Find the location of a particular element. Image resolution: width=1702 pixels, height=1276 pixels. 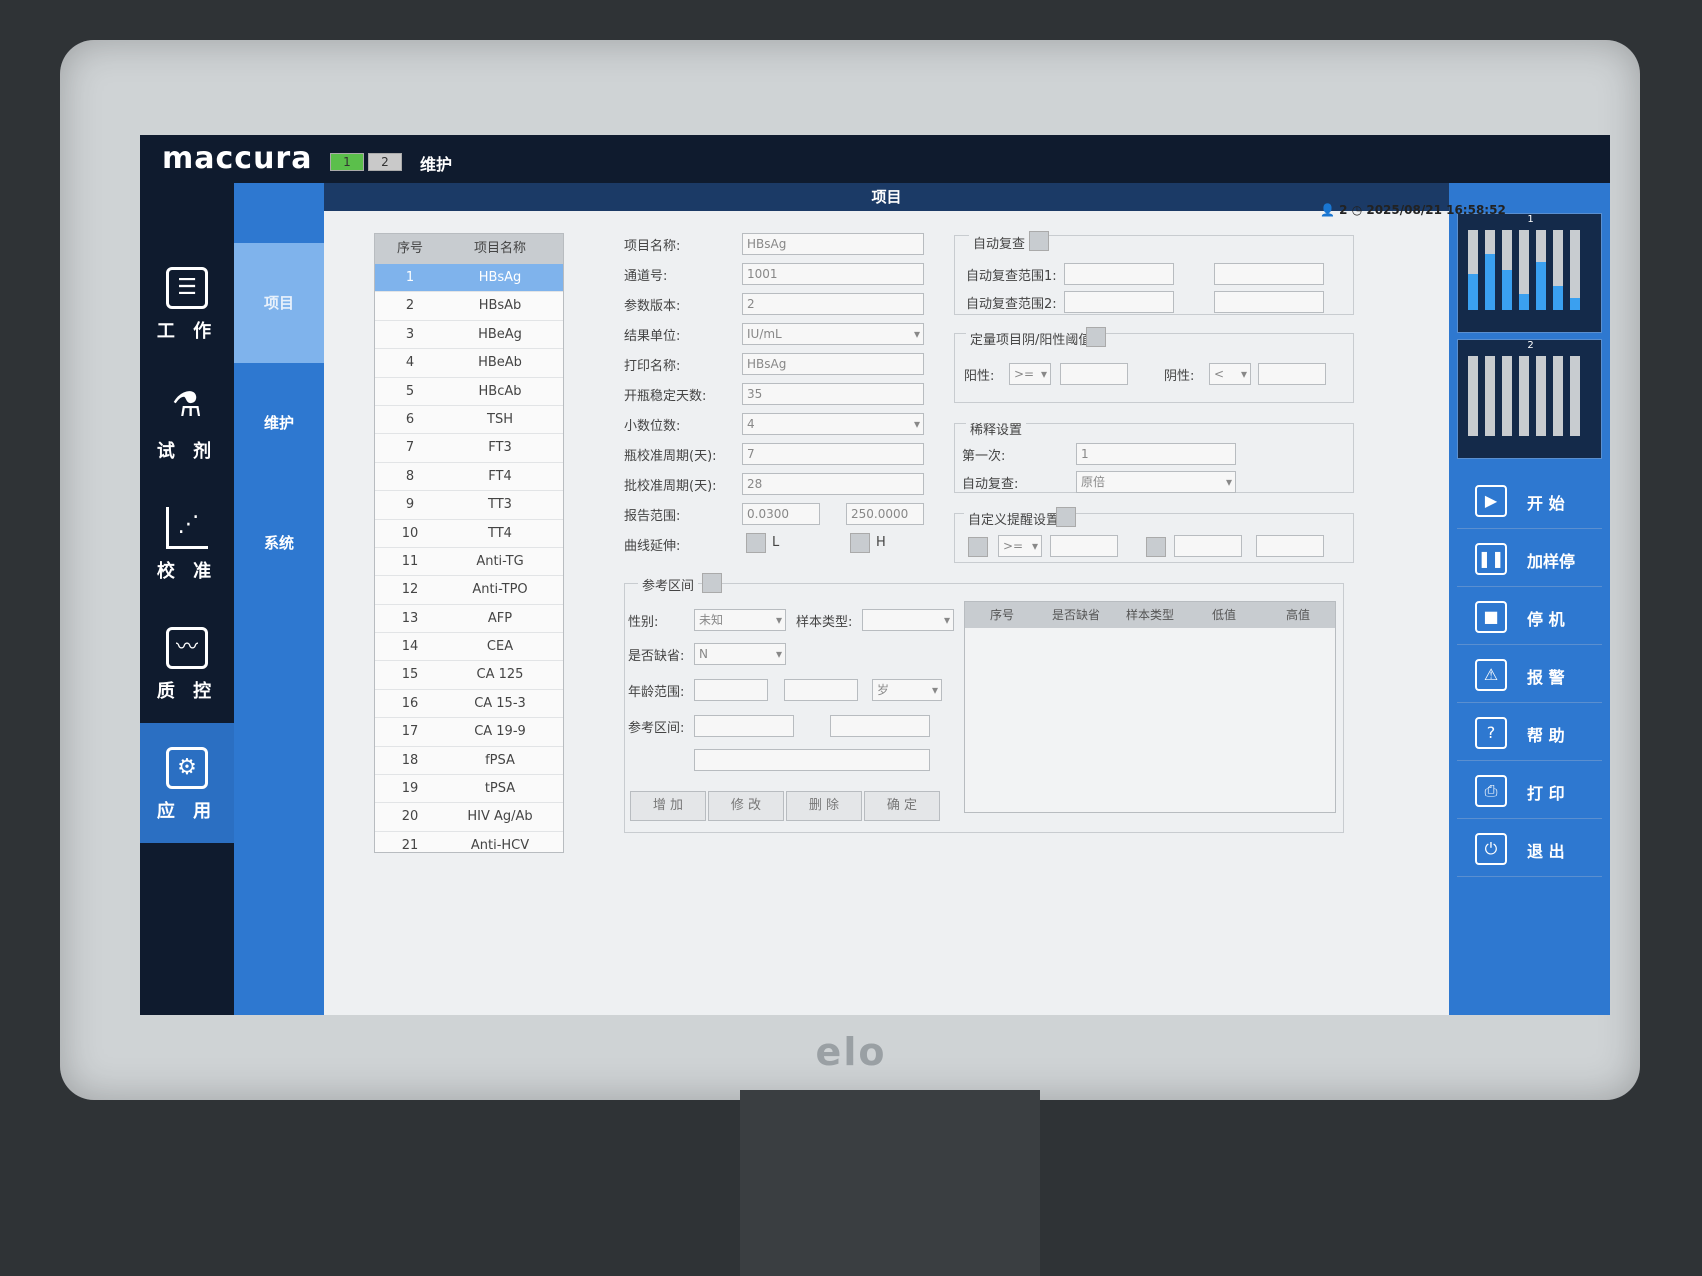

list-item: 13 AFP is located at coordinates (469, 619).